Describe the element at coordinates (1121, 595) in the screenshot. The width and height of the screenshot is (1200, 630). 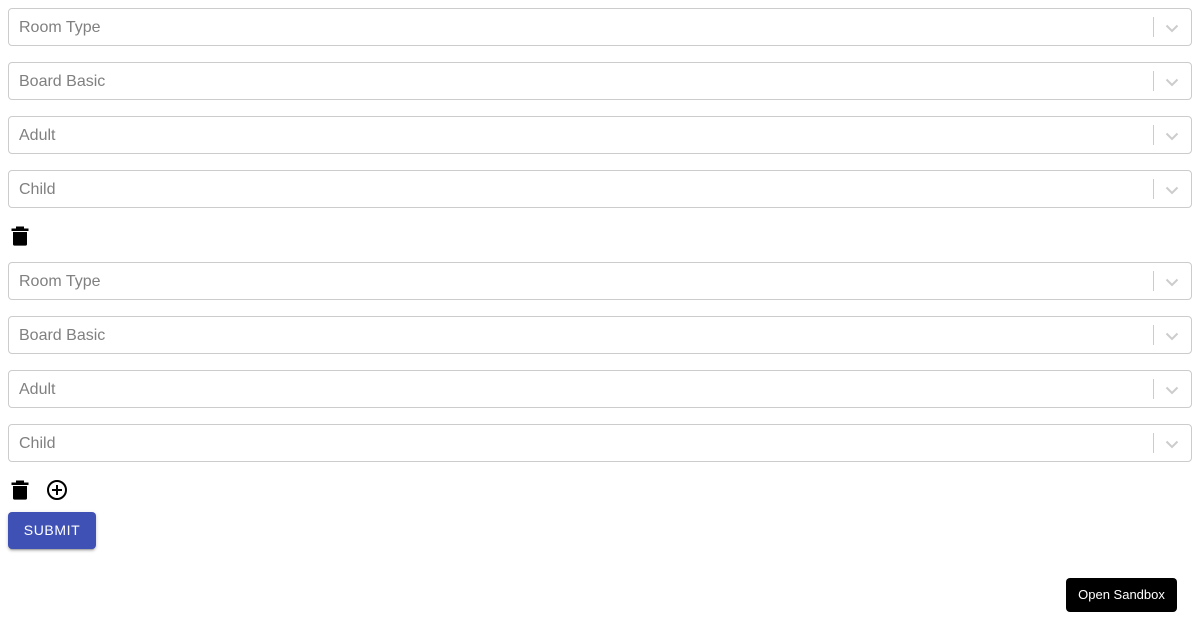
I see `open-sandbox-button: Open Sandbox` at that location.